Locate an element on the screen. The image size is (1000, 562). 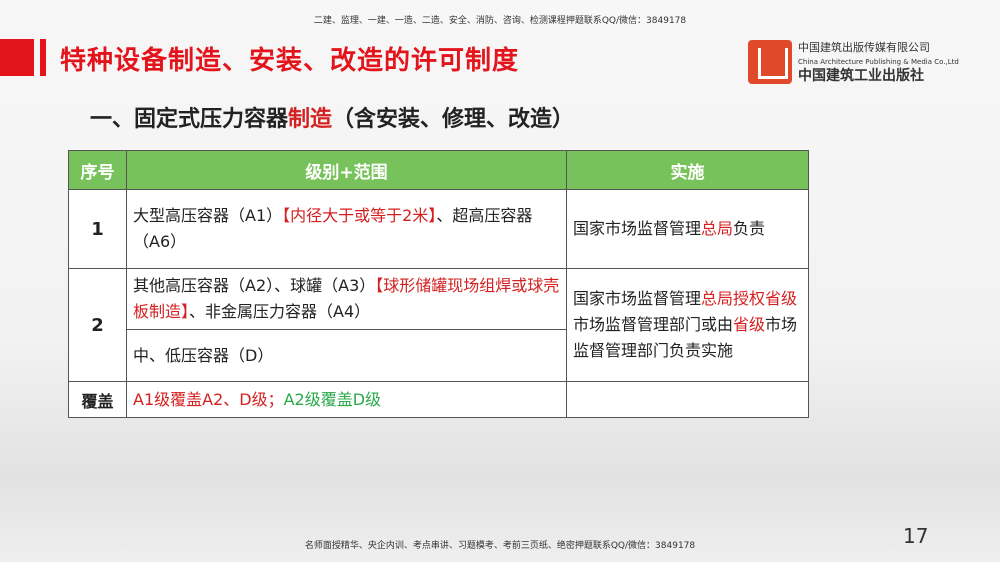
subtitle-part: 一、固定式压力容器 is located at coordinates (189, 119).